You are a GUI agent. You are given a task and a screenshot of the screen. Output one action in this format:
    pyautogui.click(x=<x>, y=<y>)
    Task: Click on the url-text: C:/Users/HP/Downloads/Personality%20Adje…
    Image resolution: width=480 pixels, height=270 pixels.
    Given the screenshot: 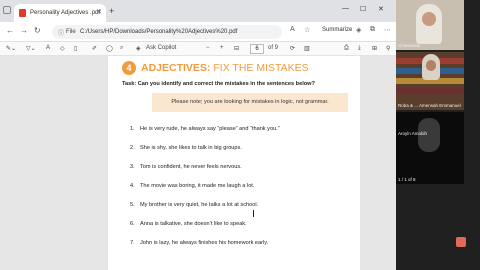 What is the action you would take?
    pyautogui.click(x=159, y=31)
    